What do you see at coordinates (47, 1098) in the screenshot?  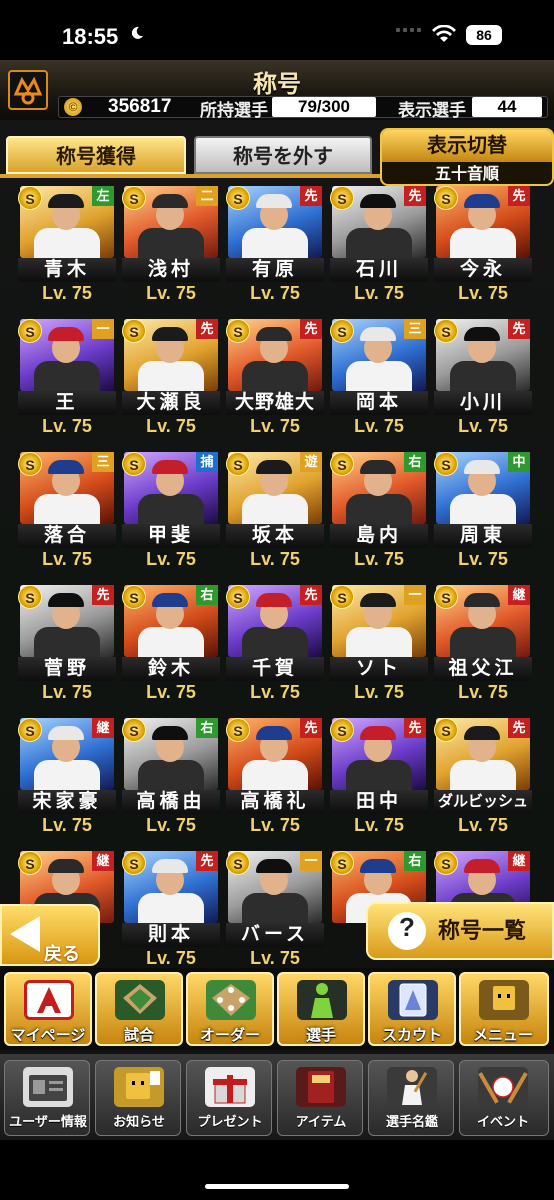 I see `nav-user-info: ユーザー情報` at bounding box center [47, 1098].